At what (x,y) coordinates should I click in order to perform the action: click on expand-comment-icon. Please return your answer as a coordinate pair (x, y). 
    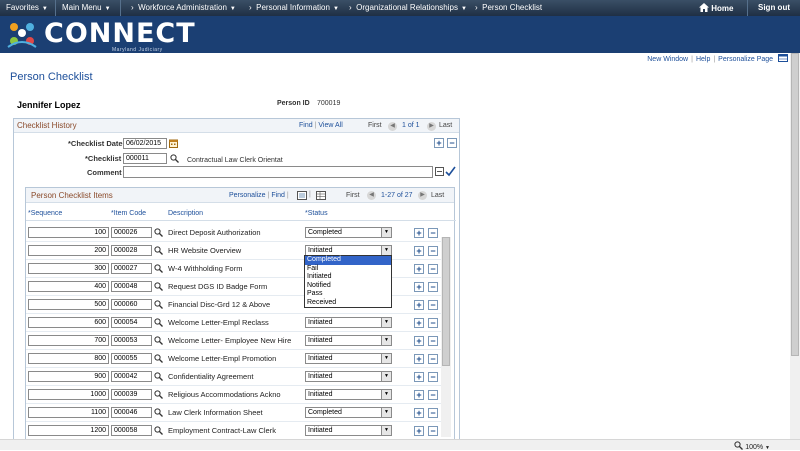
    Looking at the image, I should click on (439, 171).